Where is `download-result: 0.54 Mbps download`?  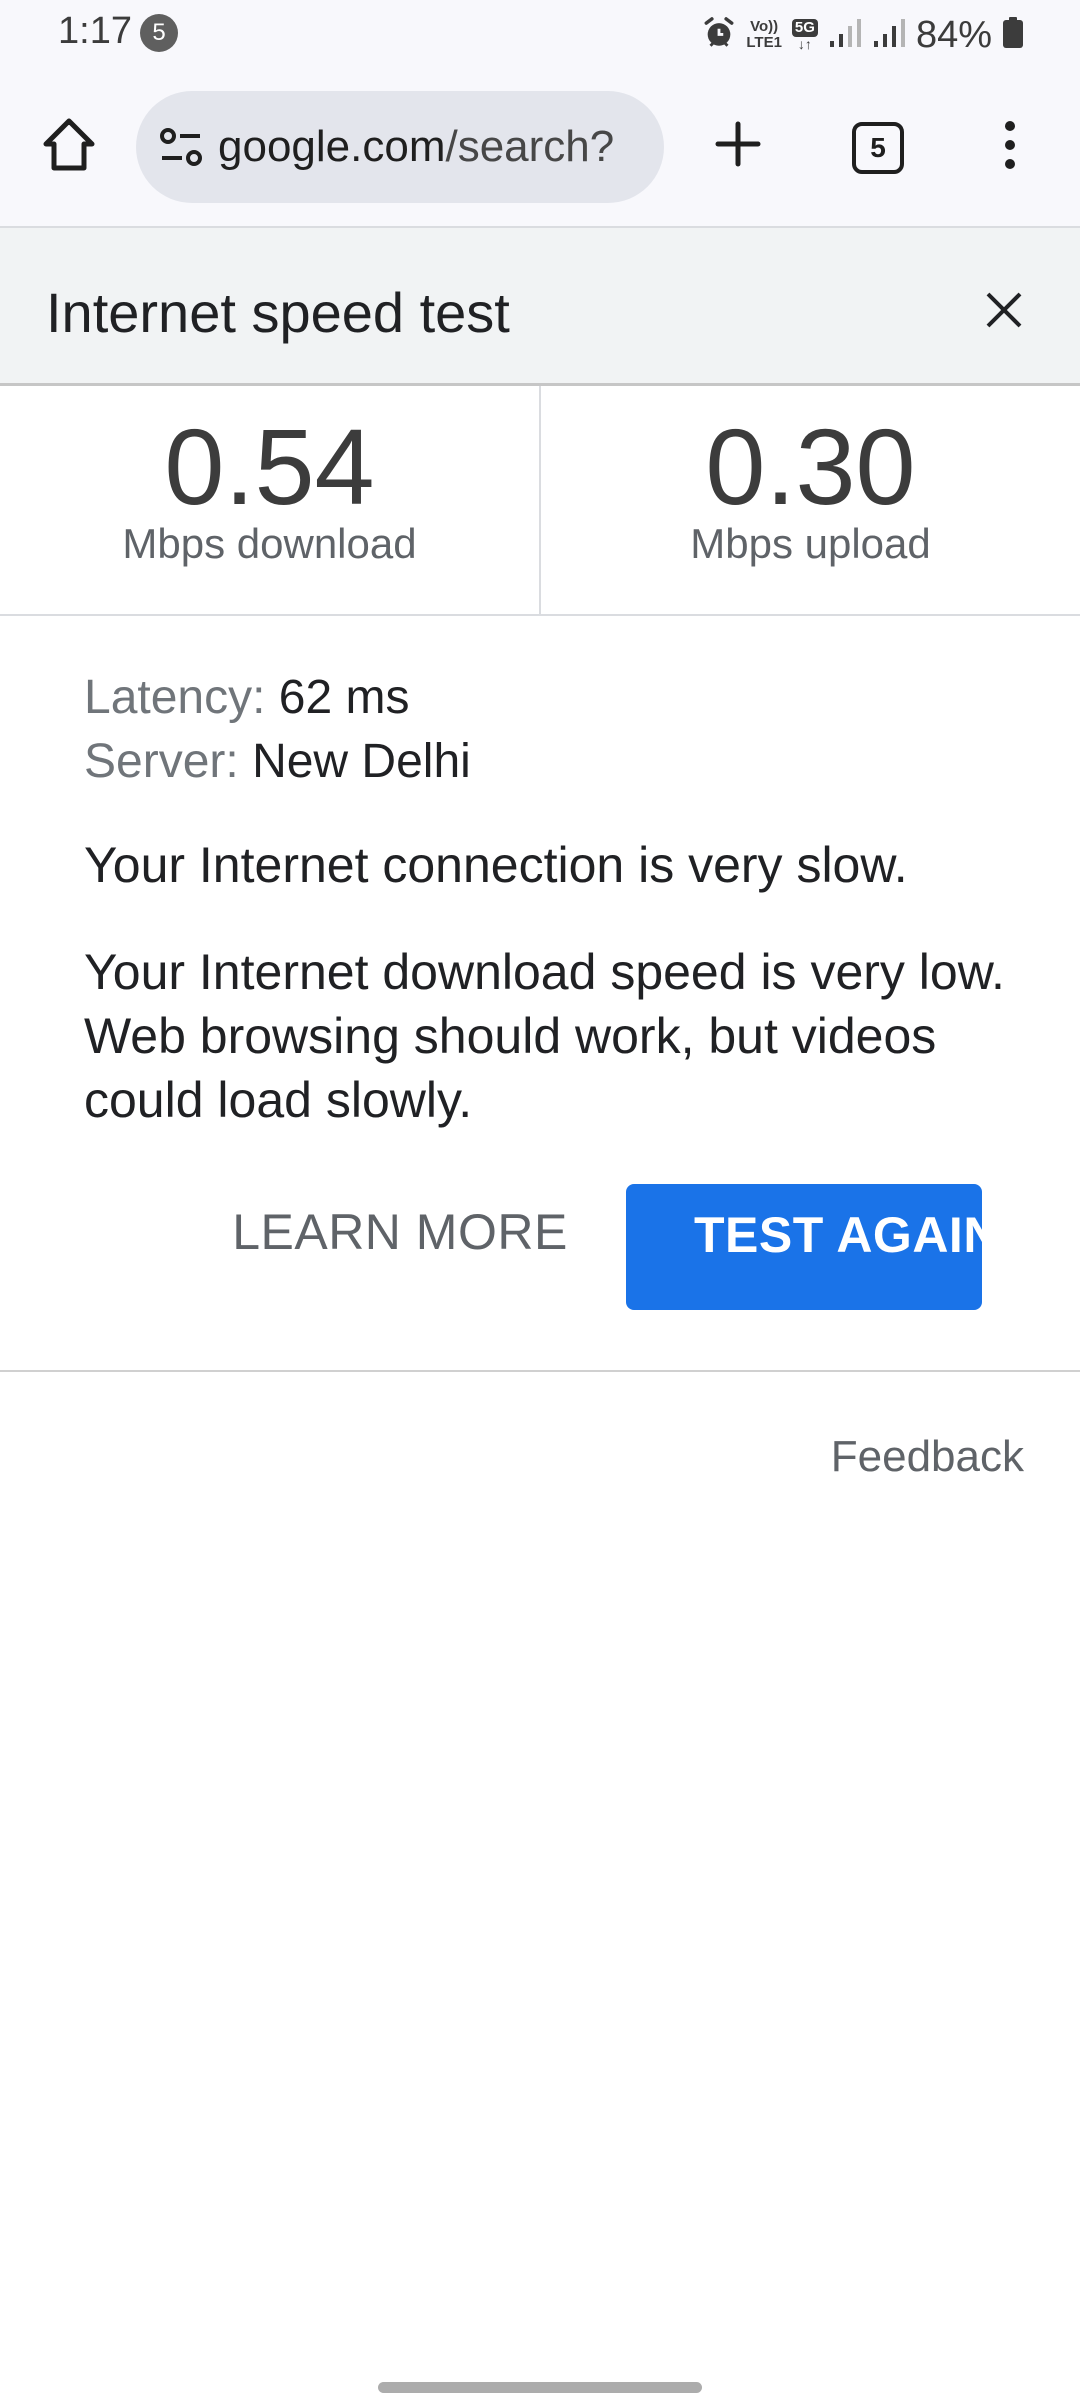
download-result: 0.54 Mbps download is located at coordinates (270, 500).